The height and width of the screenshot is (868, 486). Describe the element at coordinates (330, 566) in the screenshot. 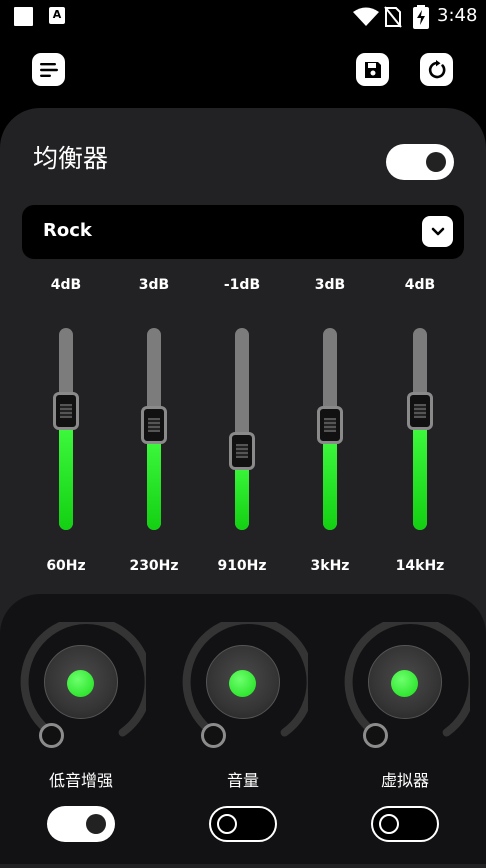

I see `band-frequency-label: 3kHz` at that location.